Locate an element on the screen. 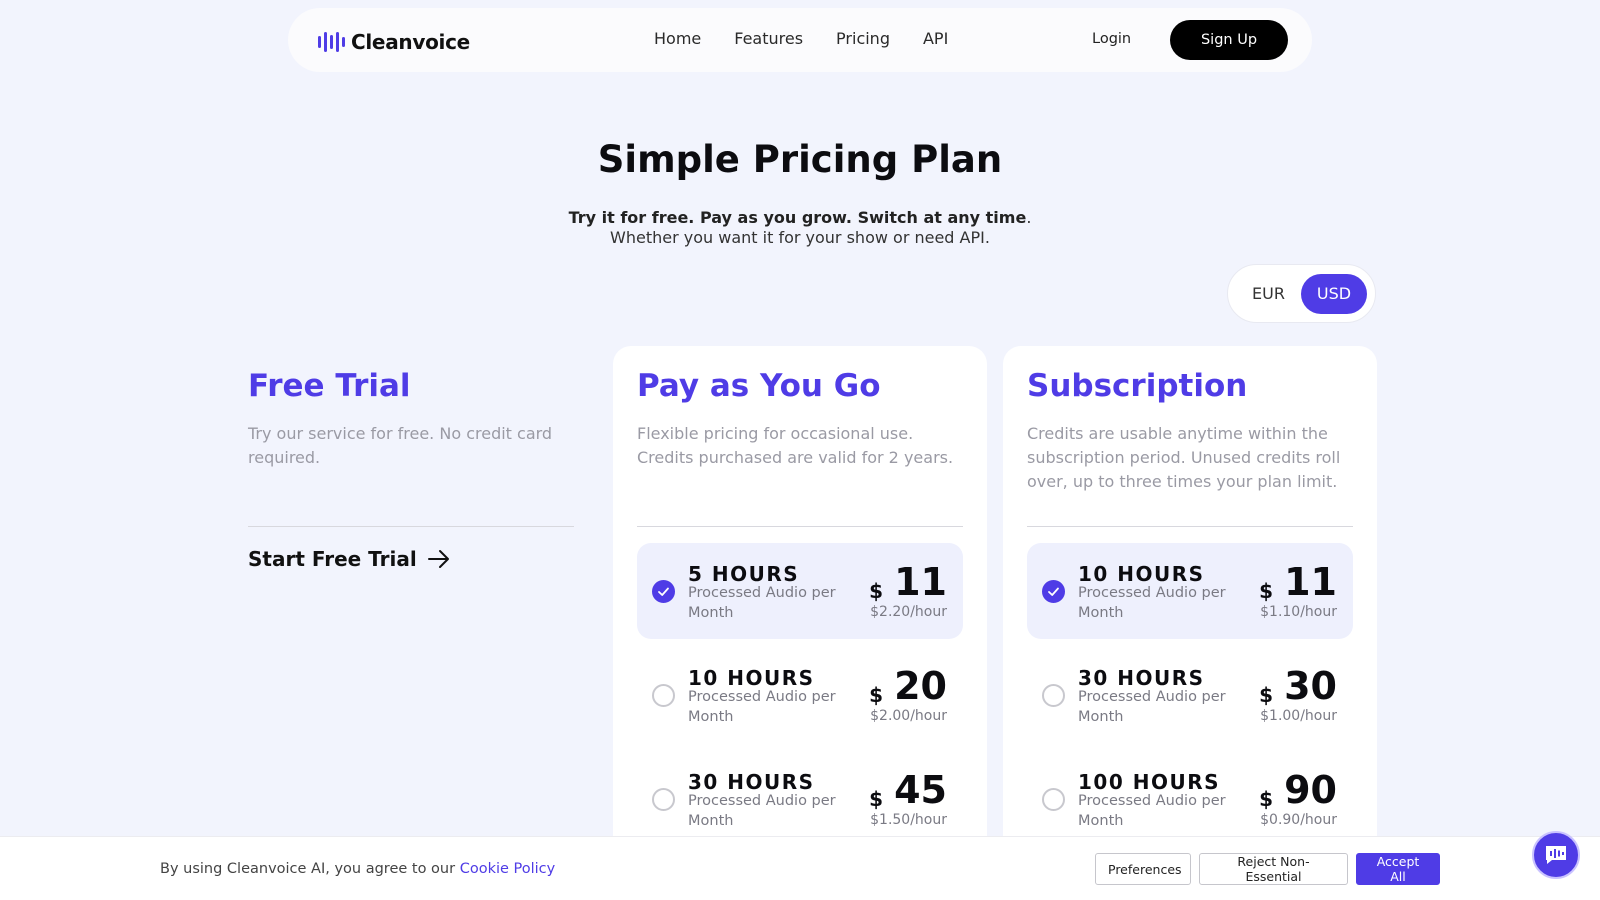 The image size is (1600, 900). cookie-text: By using Cleanvoice AI, you agree to our is located at coordinates (310, 869).